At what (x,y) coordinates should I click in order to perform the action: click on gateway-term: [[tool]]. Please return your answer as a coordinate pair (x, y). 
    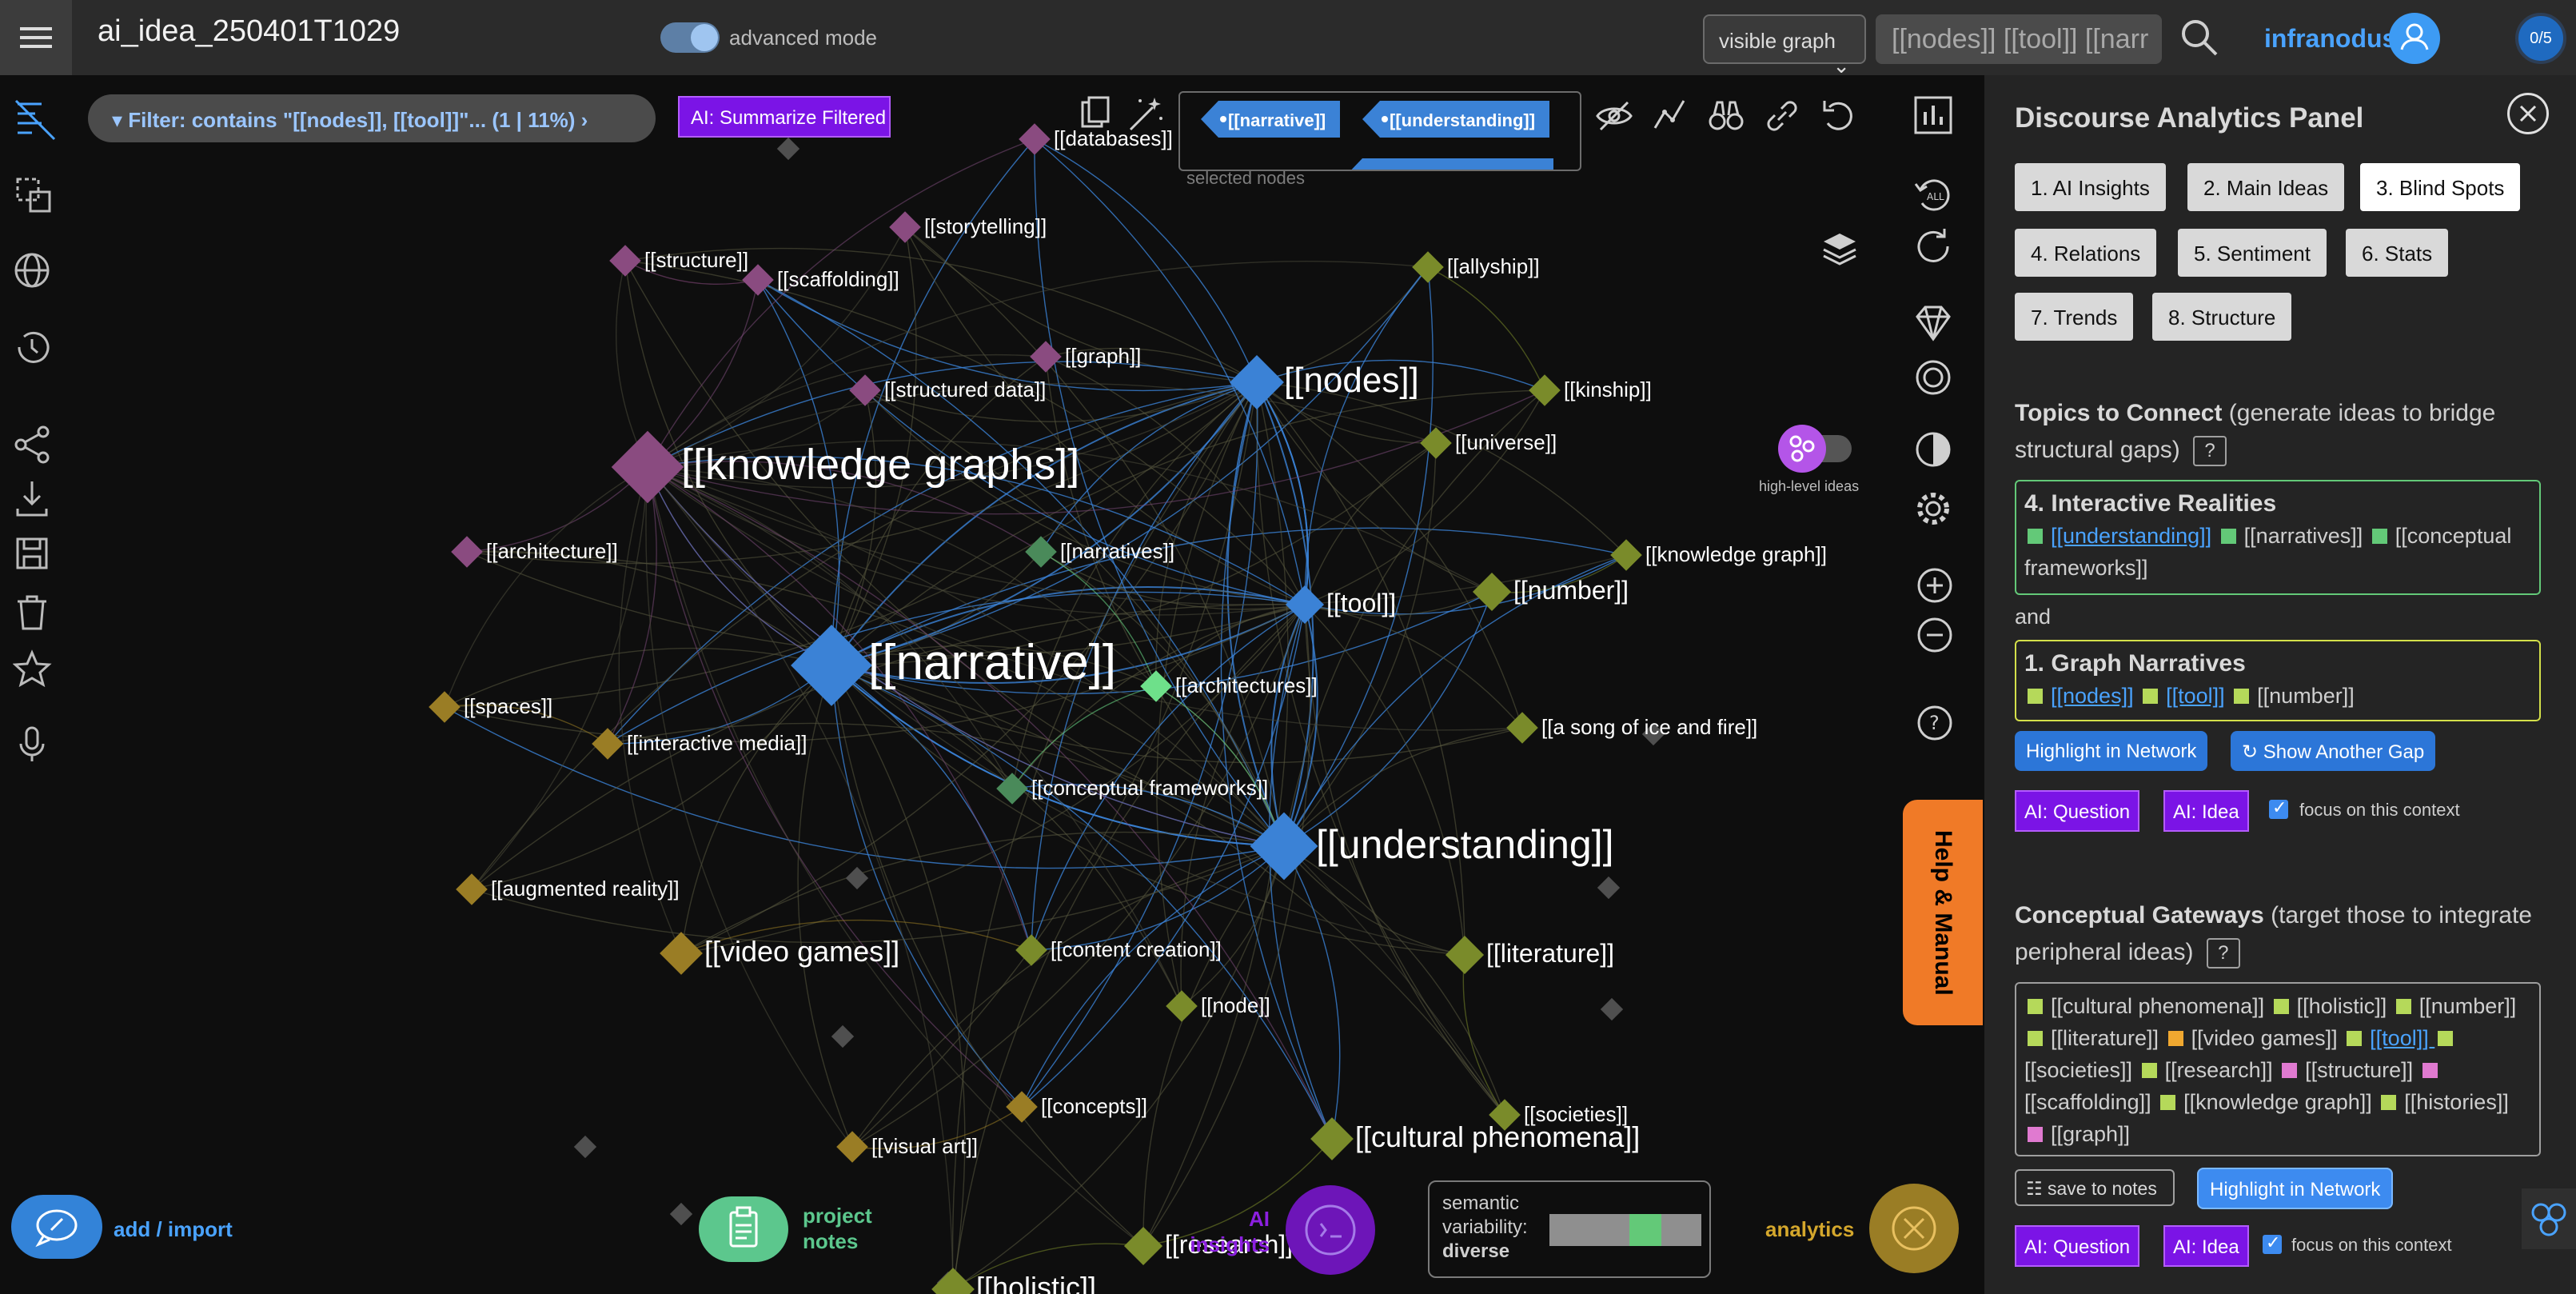
    Looking at the image, I should click on (2402, 1038).